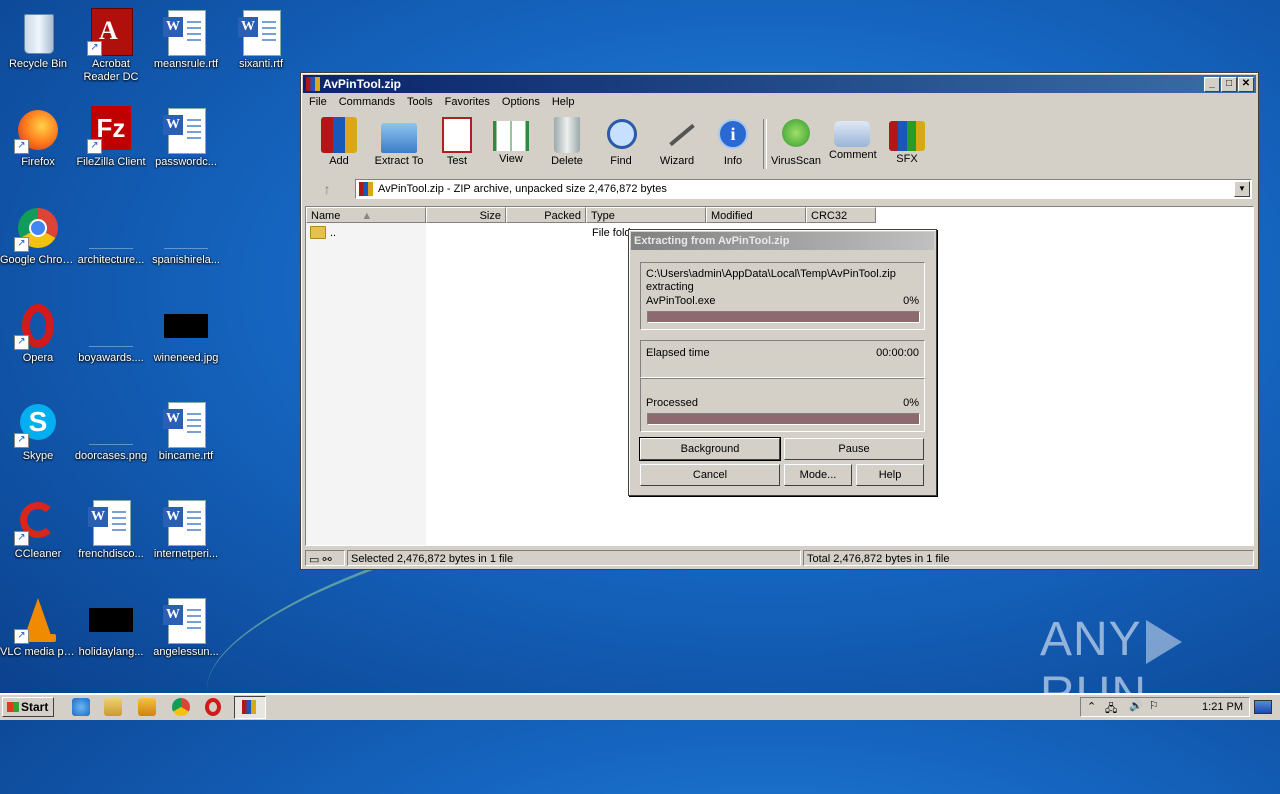  What do you see at coordinates (28, 707) in the screenshot?
I see `start-button: Start` at bounding box center [28, 707].